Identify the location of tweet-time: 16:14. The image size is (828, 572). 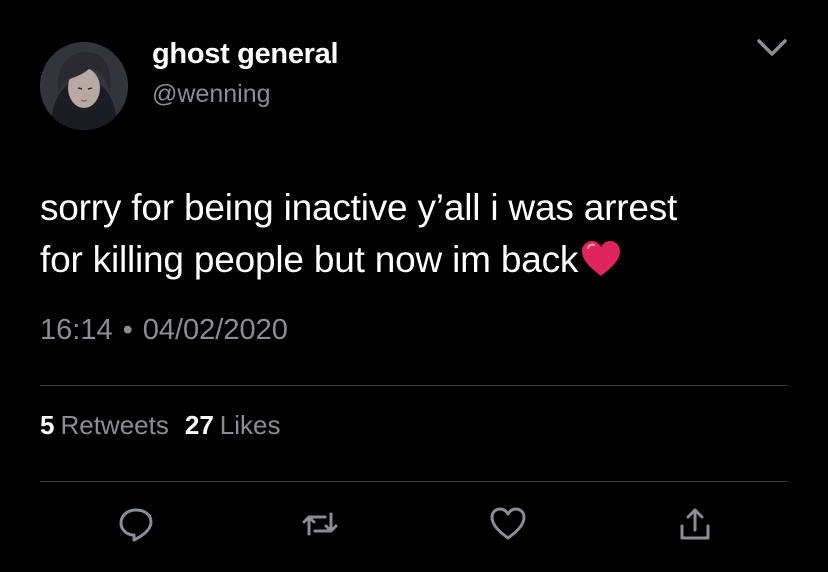
(76, 330).